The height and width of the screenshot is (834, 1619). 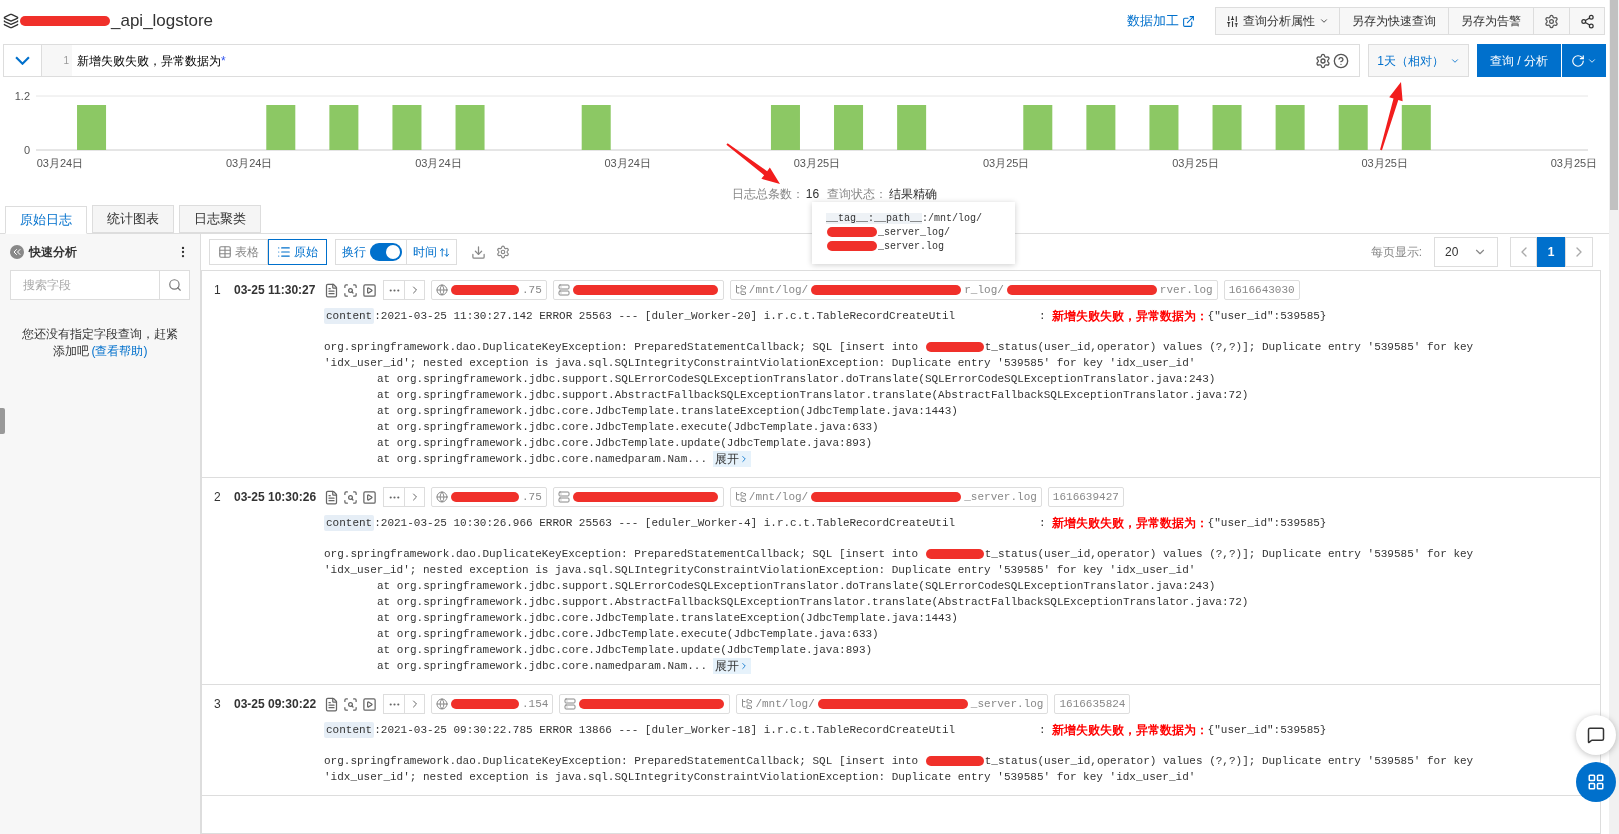 What do you see at coordinates (442, 290) in the screenshot?
I see `globe-icon` at bounding box center [442, 290].